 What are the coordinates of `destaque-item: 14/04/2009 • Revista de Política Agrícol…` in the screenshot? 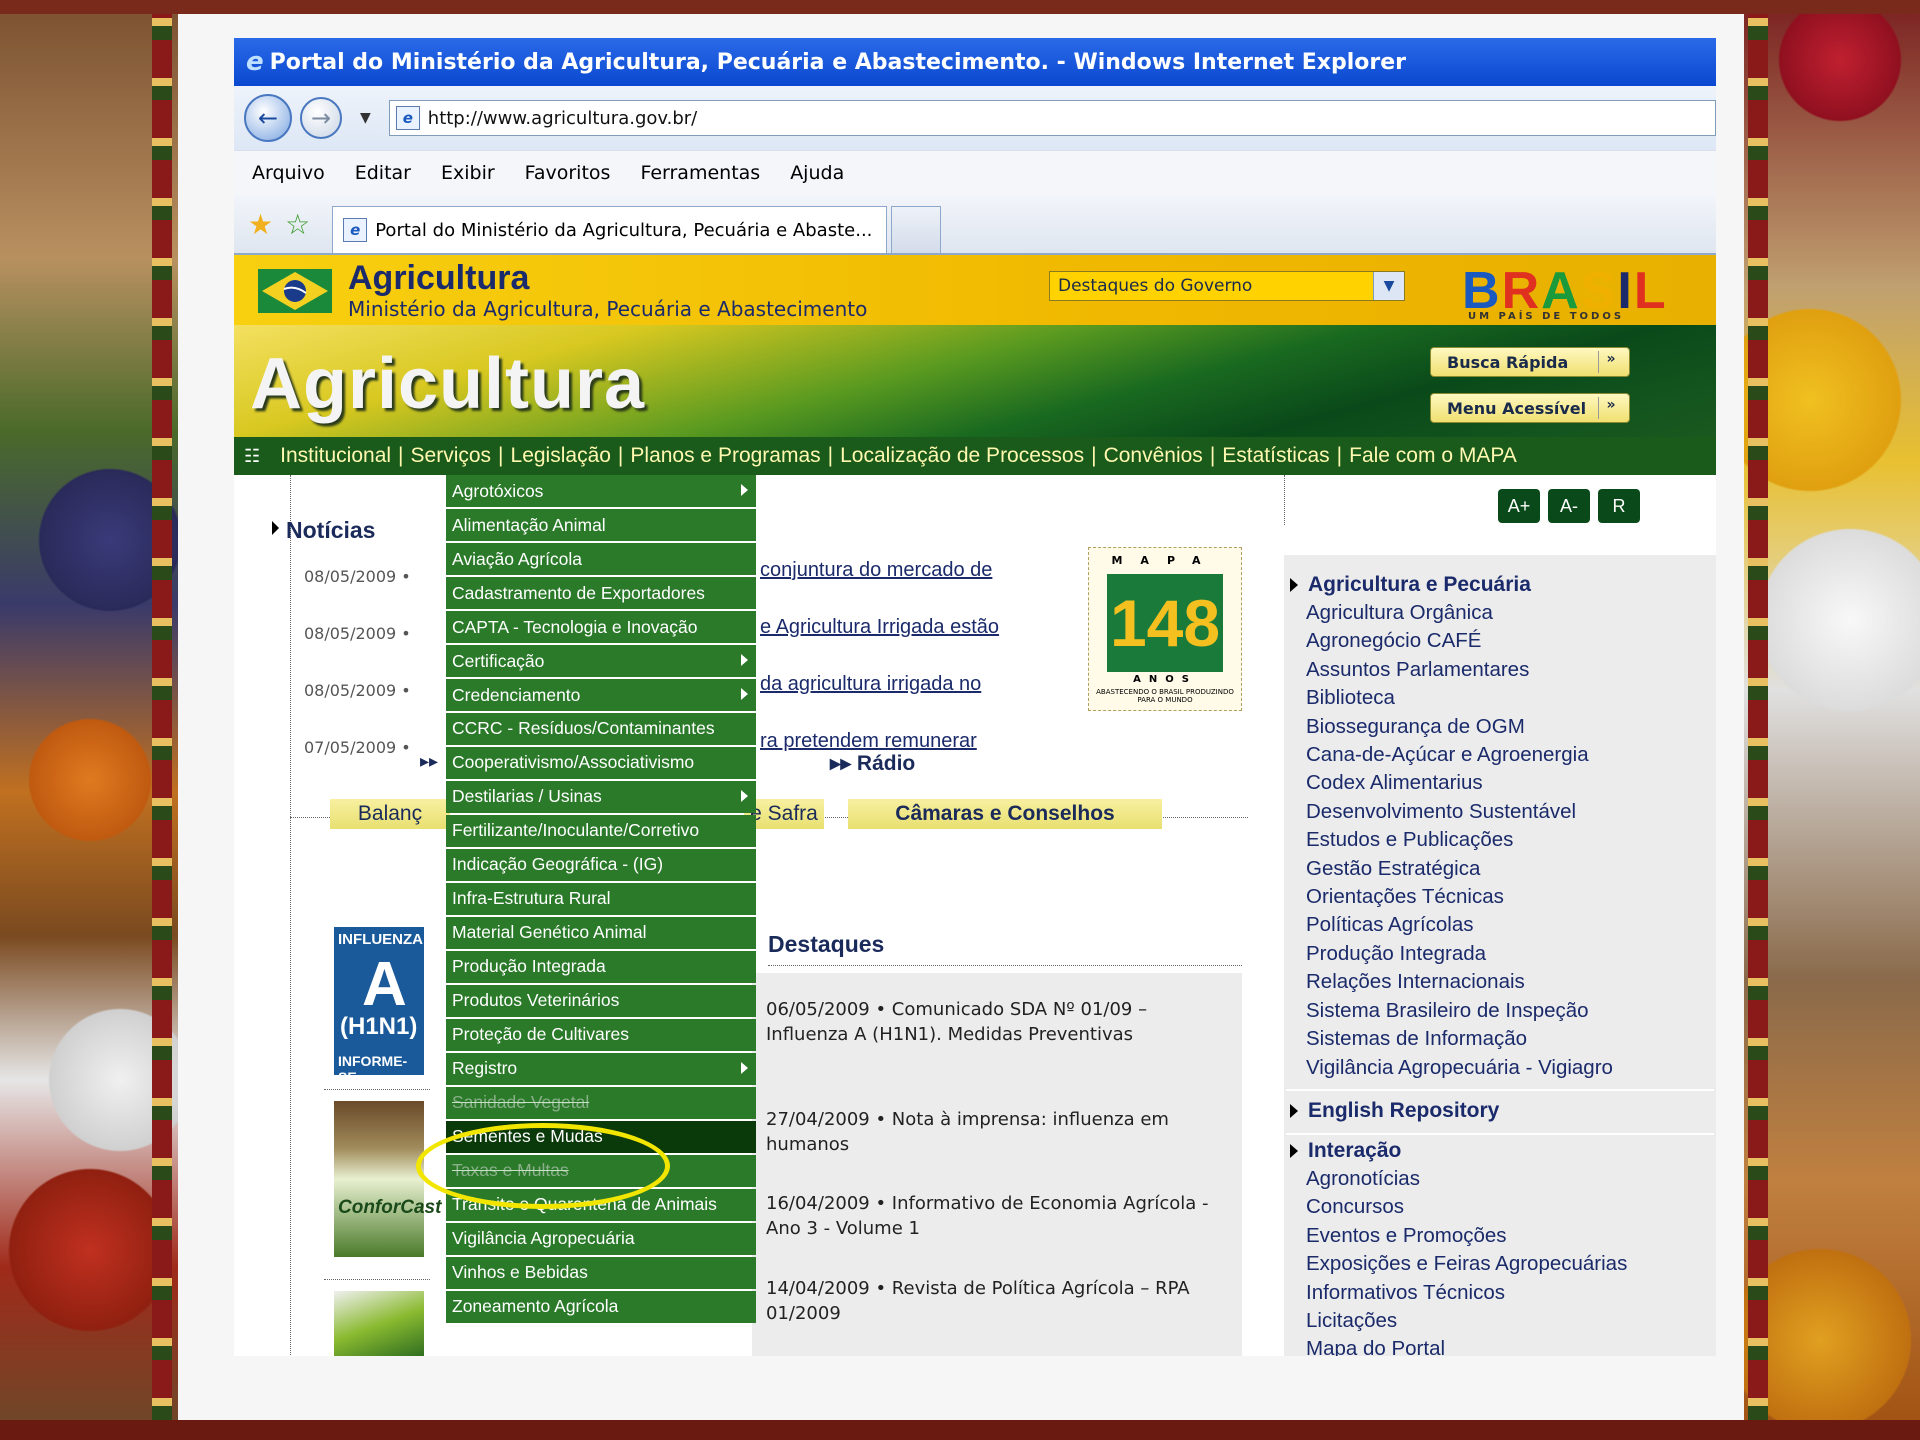 It's located at (996, 1301).